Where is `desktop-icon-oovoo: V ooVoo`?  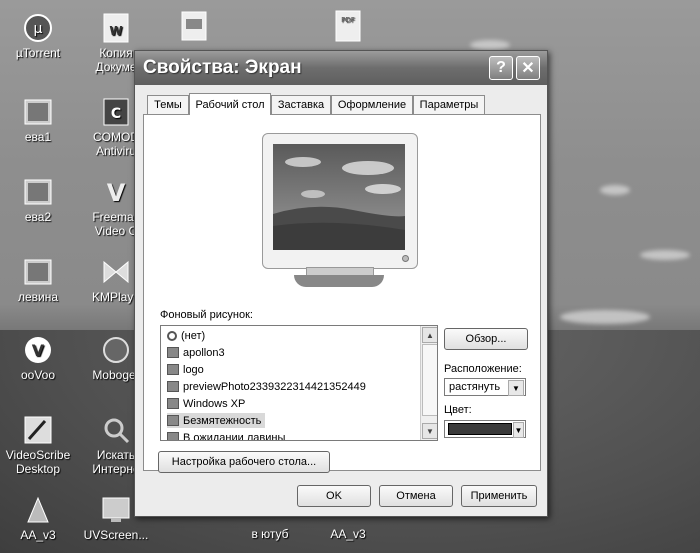 desktop-icon-oovoo: V ooVoo is located at coordinates (38, 358).